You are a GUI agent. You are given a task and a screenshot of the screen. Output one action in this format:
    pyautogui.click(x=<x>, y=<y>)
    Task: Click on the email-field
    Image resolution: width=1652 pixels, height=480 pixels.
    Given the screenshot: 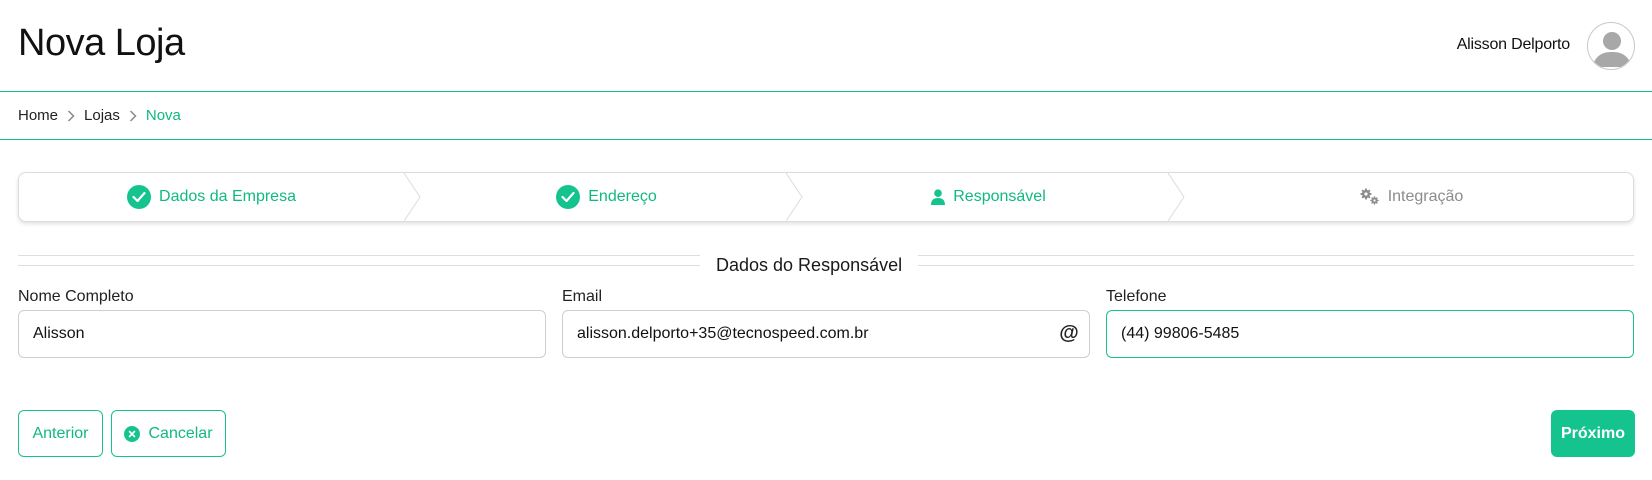 What is the action you would take?
    pyautogui.click(x=826, y=334)
    